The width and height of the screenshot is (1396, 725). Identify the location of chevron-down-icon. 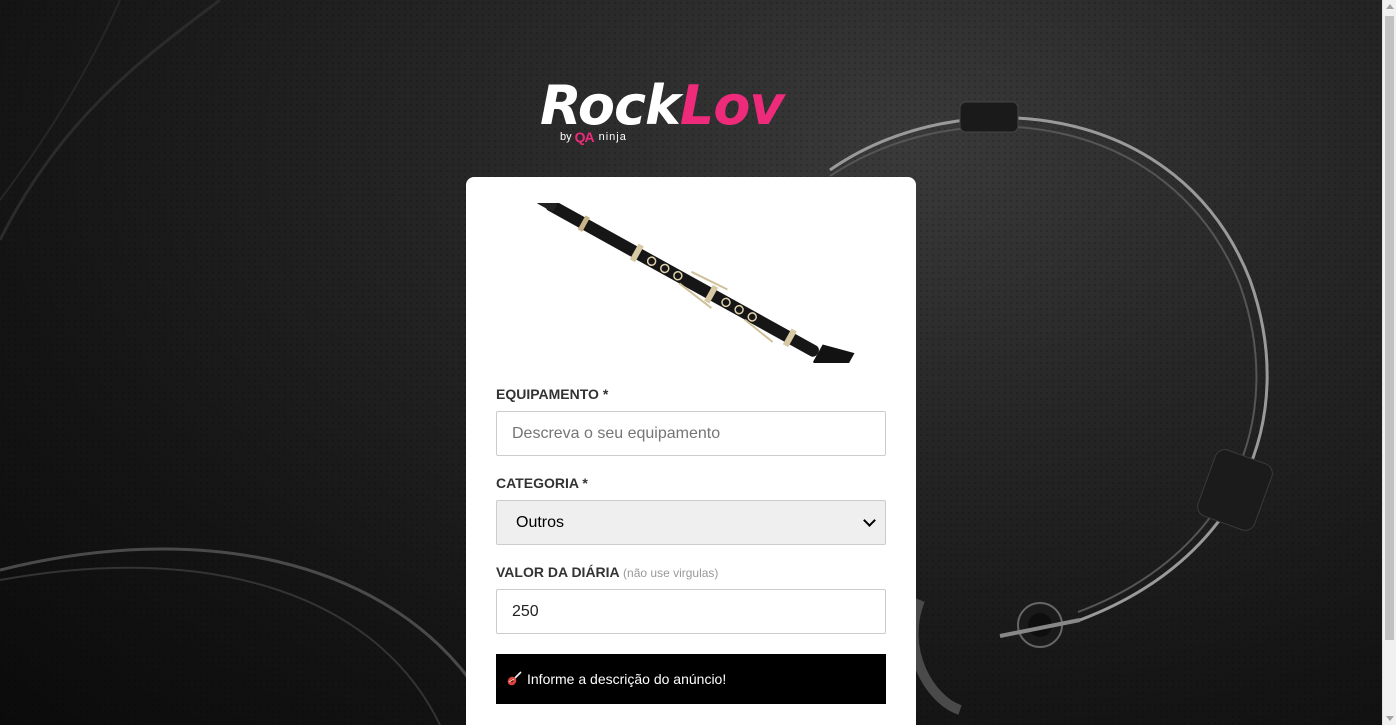
(869, 520).